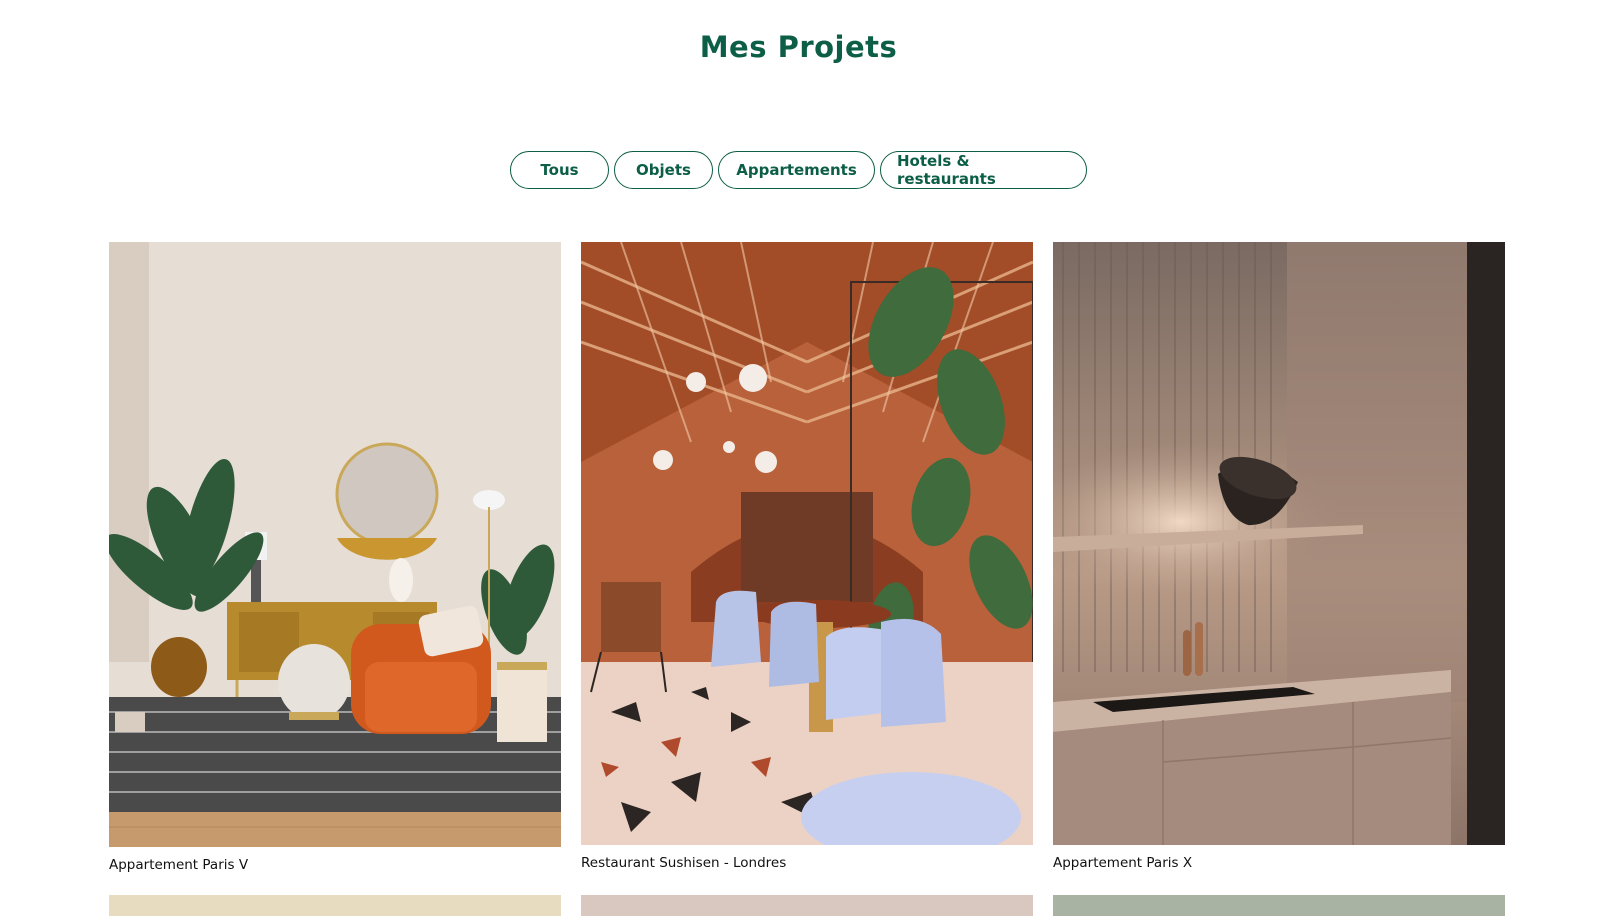 The height and width of the screenshot is (916, 1597). I want to click on project-caption: Appartement Paris X, so click(1279, 863).